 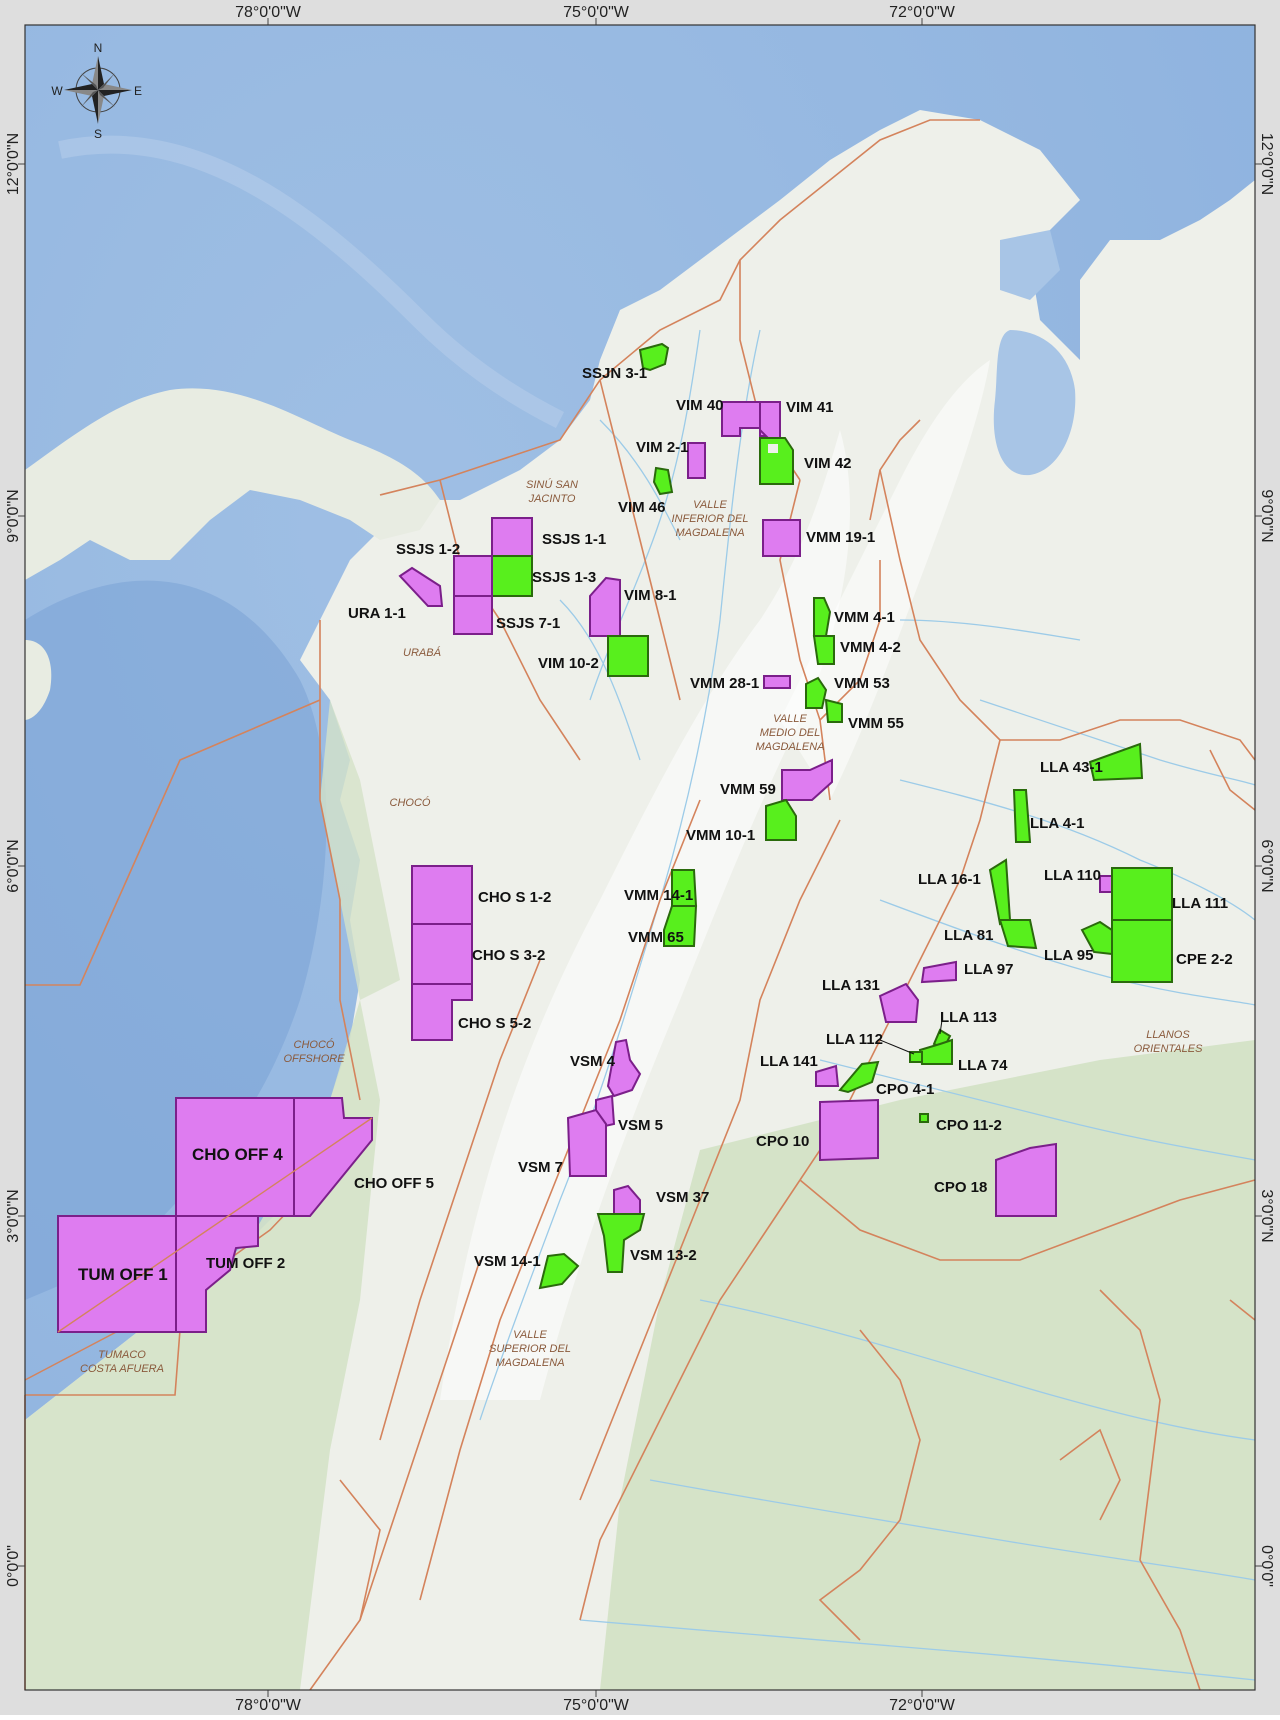 What do you see at coordinates (529, 1363) in the screenshot?
I see `region-valle-sup-3: MAGDALENA` at bounding box center [529, 1363].